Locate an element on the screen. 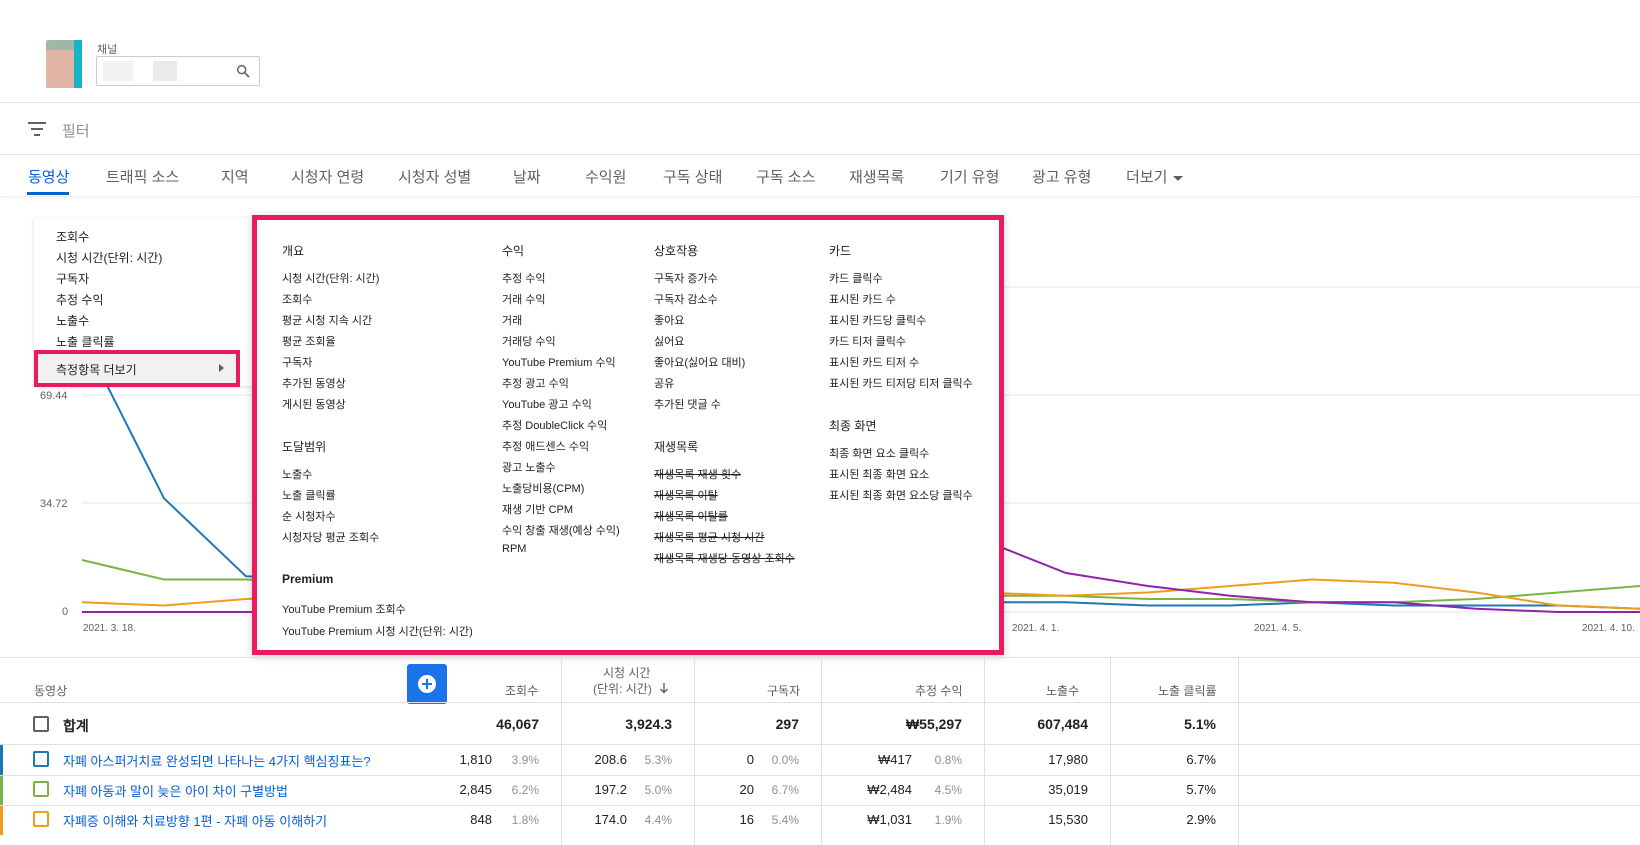  column-header-revenue: 추정 수익 is located at coordinates (939, 690).